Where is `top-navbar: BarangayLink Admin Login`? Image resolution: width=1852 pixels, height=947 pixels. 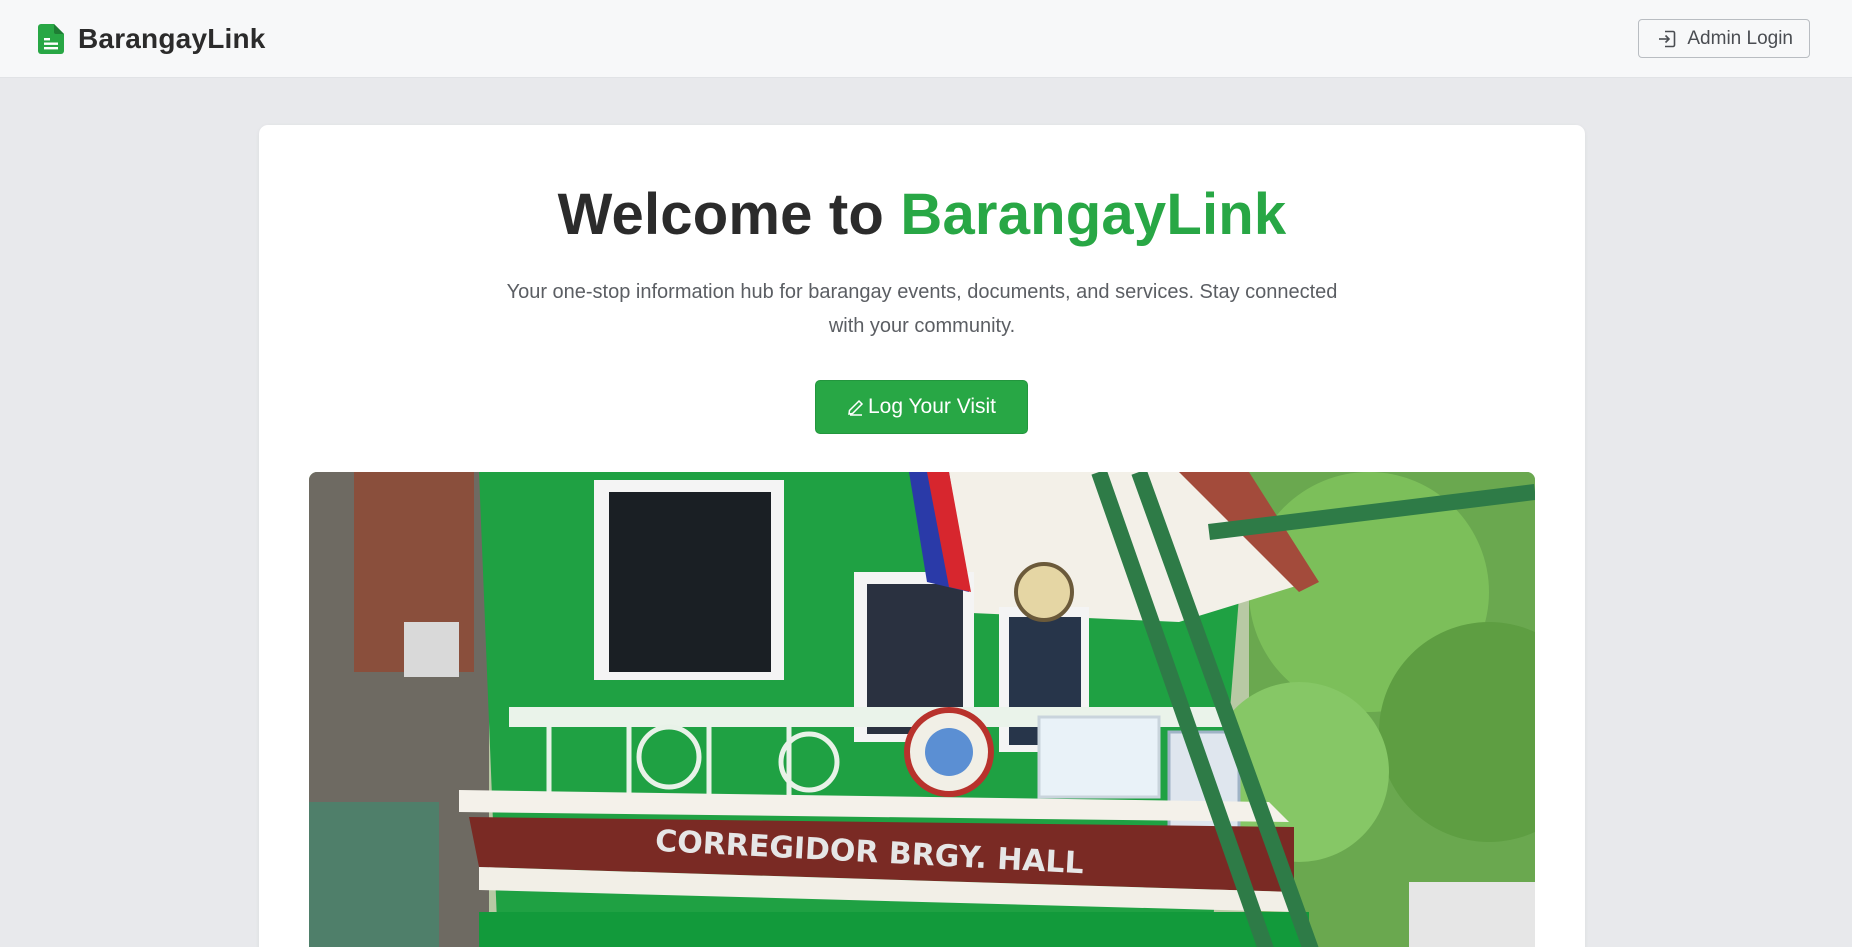
top-navbar: BarangayLink Admin Login is located at coordinates (926, 39).